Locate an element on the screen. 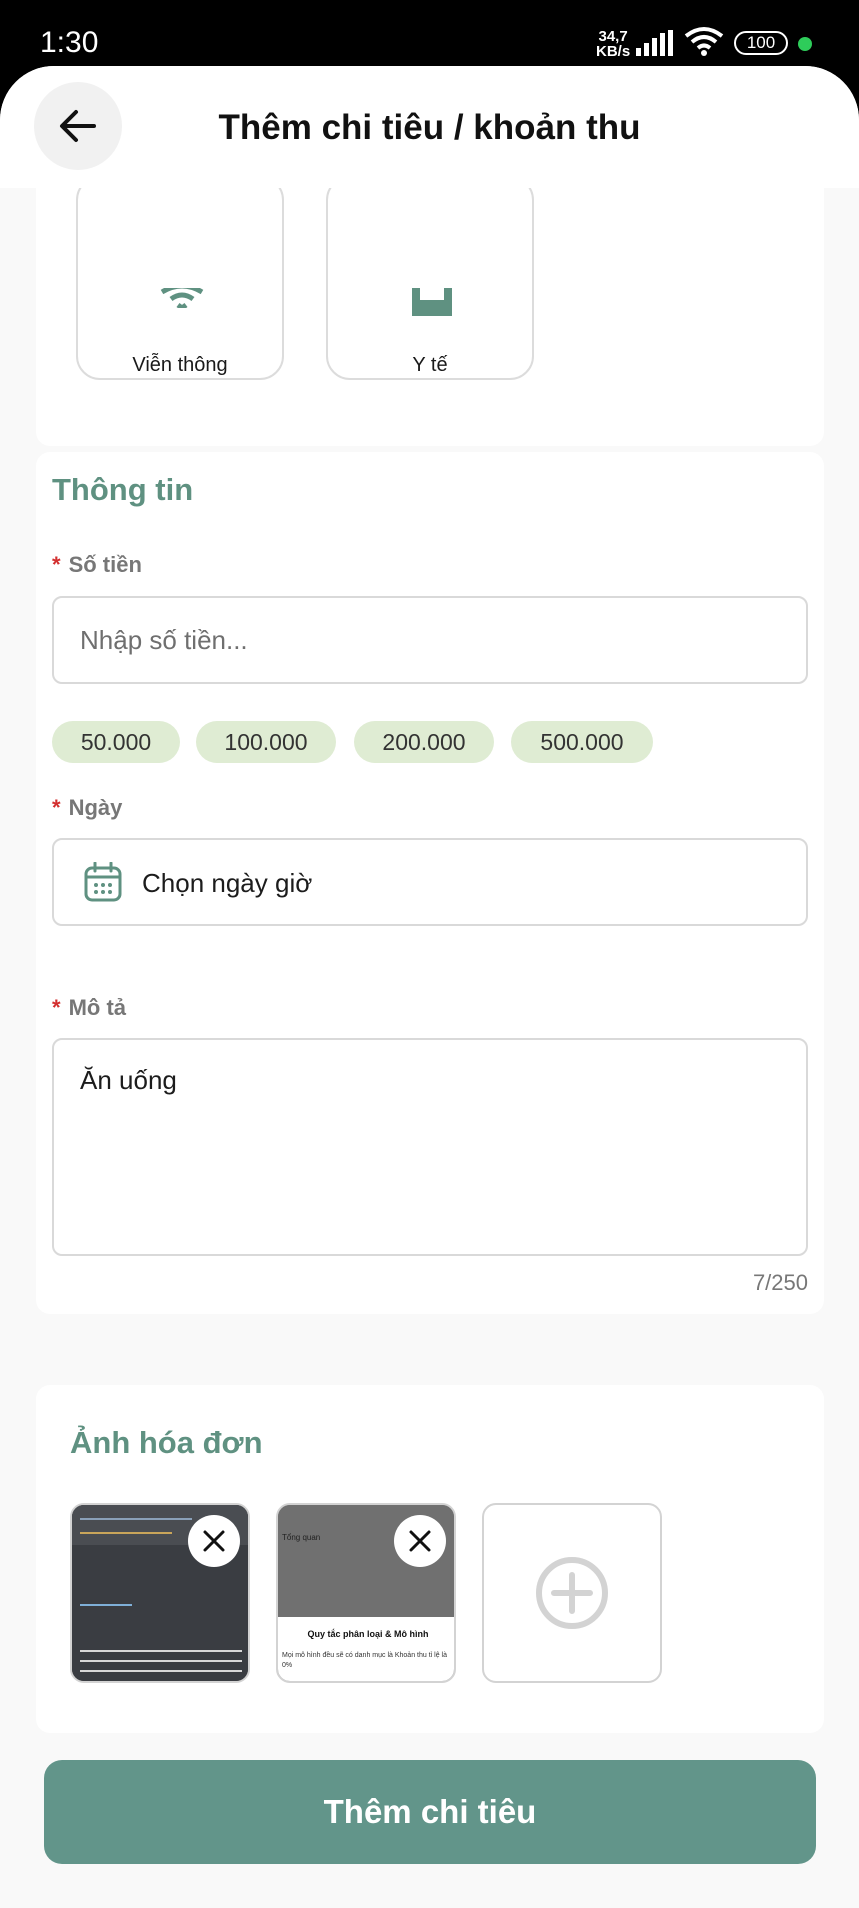  quick-amount-chip: 200.000 is located at coordinates (424, 742).